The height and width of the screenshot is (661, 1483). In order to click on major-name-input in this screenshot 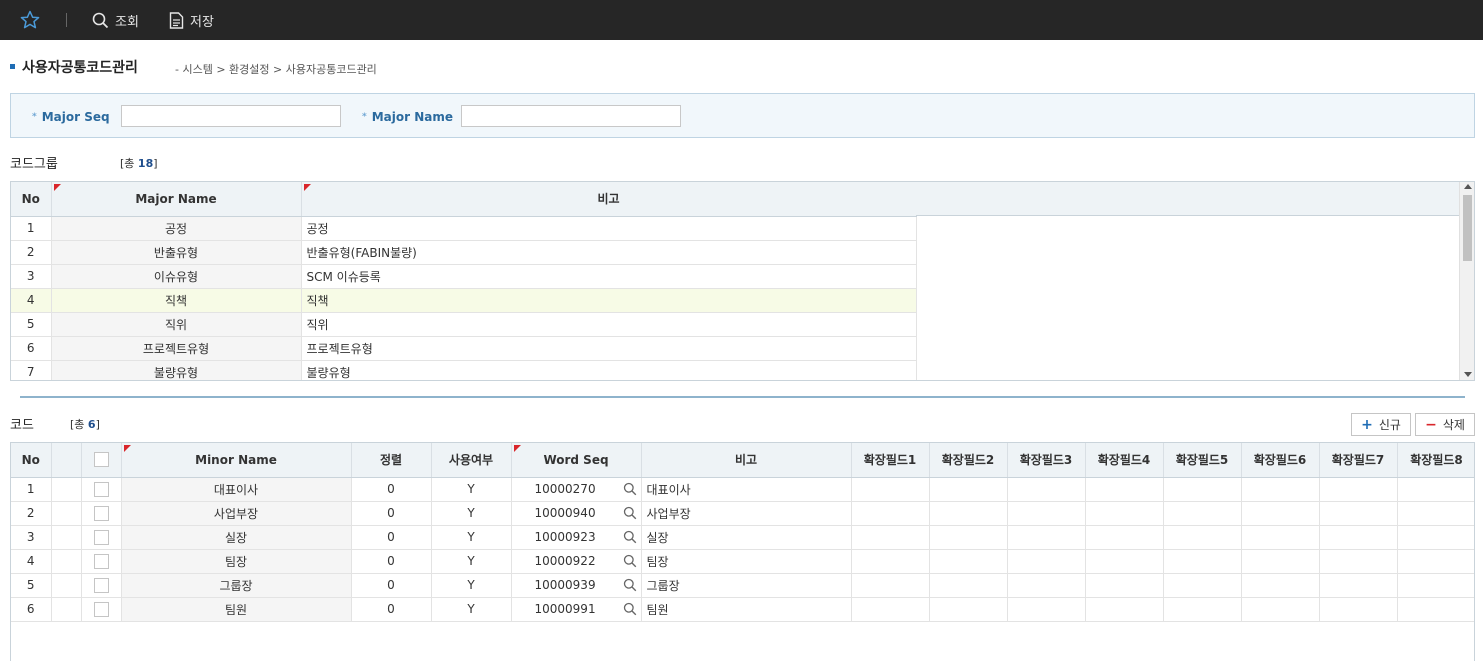, I will do `click(571, 116)`.